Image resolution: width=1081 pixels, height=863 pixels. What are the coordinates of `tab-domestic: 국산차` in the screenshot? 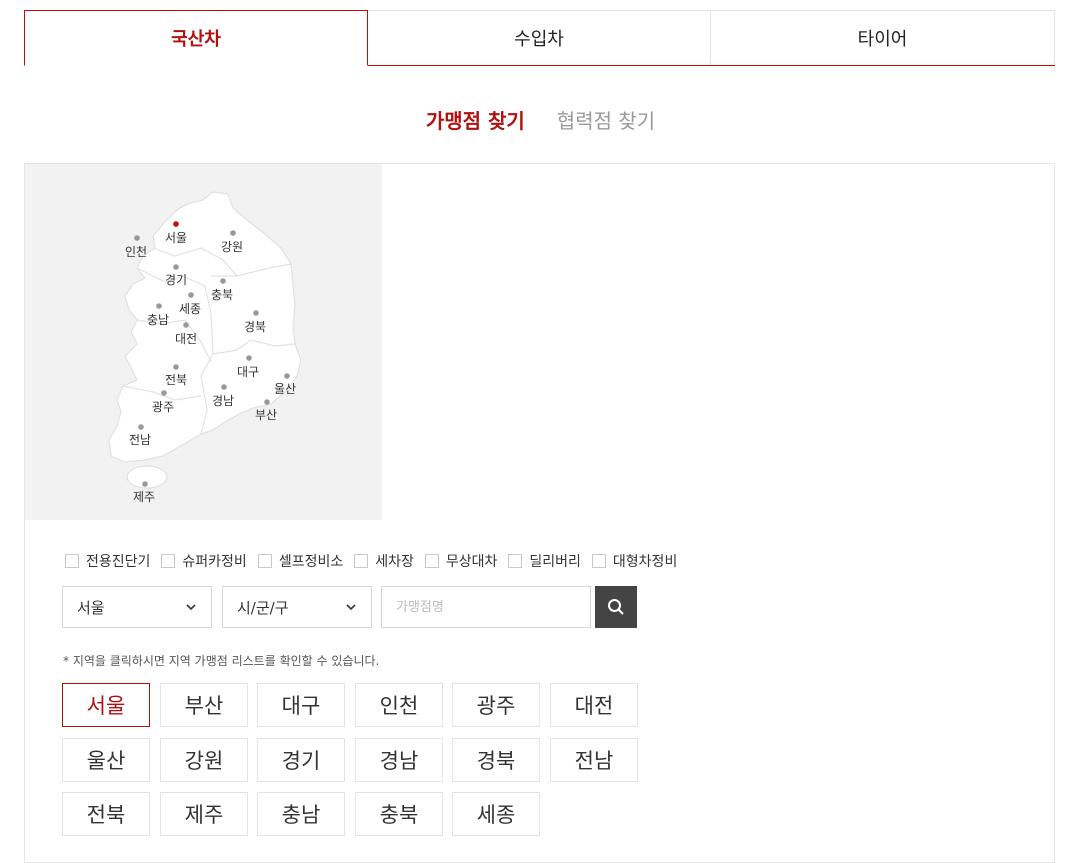 It's located at (196, 38).